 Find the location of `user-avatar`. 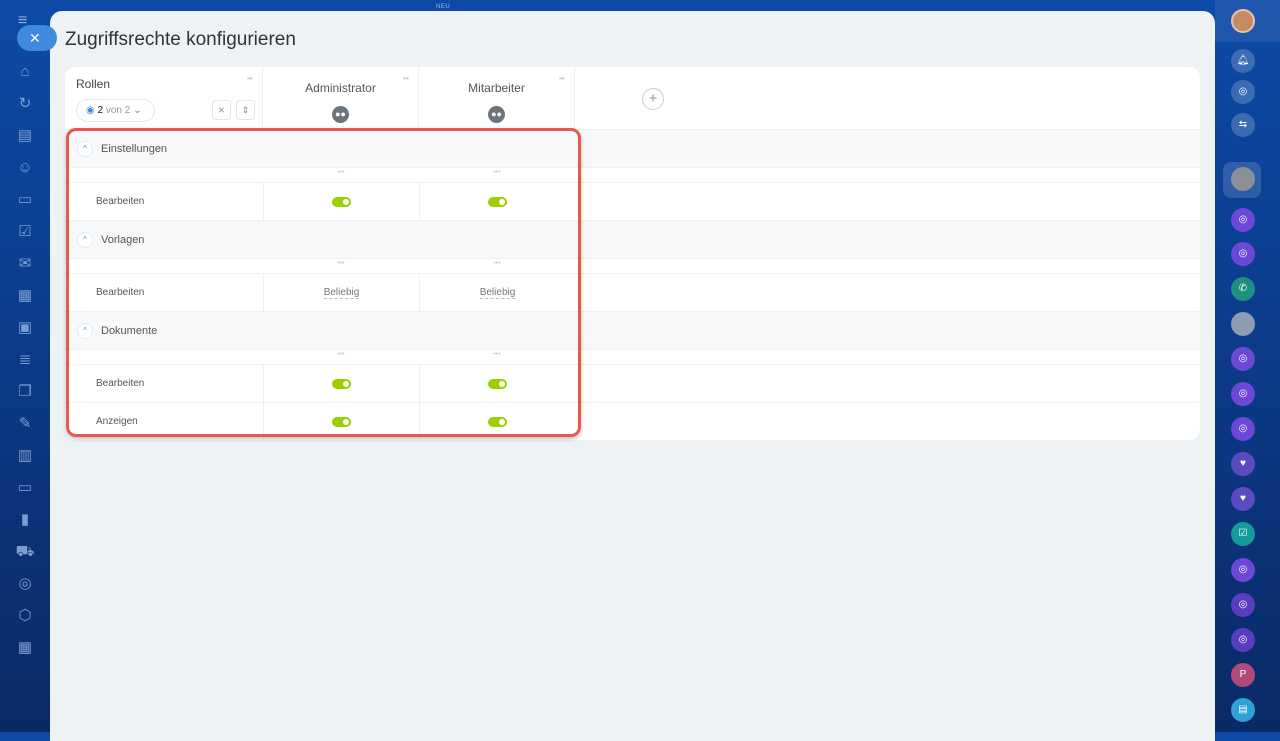

user-avatar is located at coordinates (1243, 21).